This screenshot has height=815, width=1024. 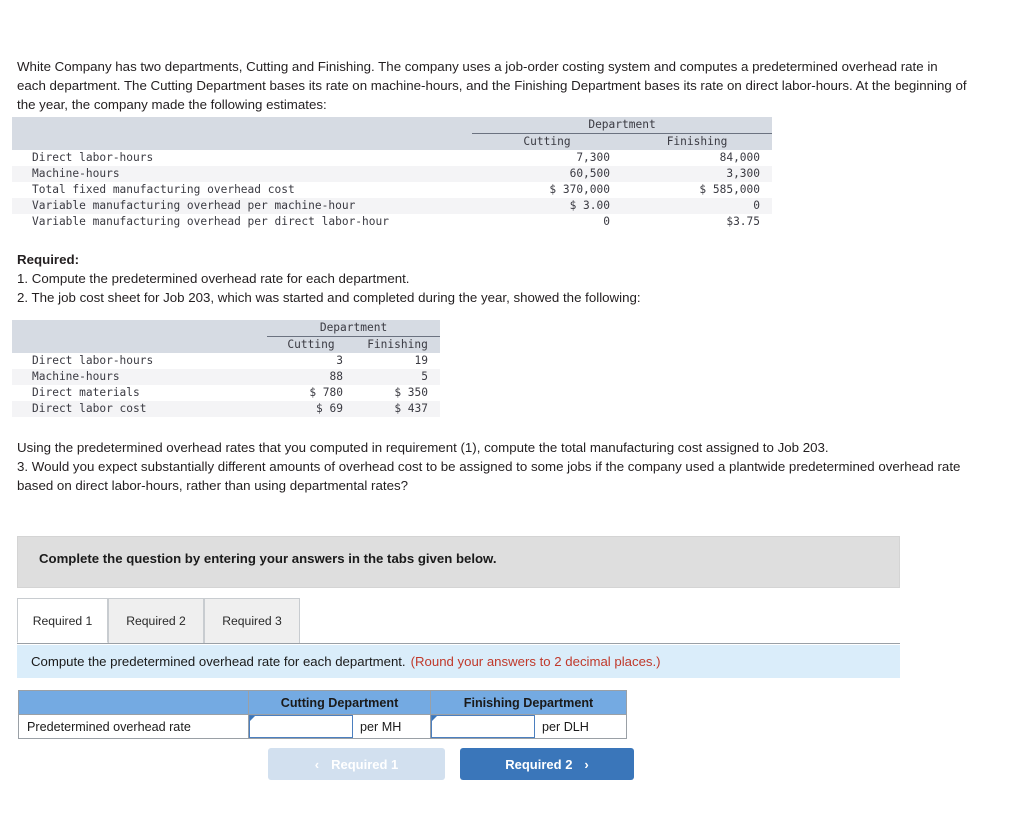 I want to click on next-requirement-button: Required 2 ›, so click(x=547, y=764).